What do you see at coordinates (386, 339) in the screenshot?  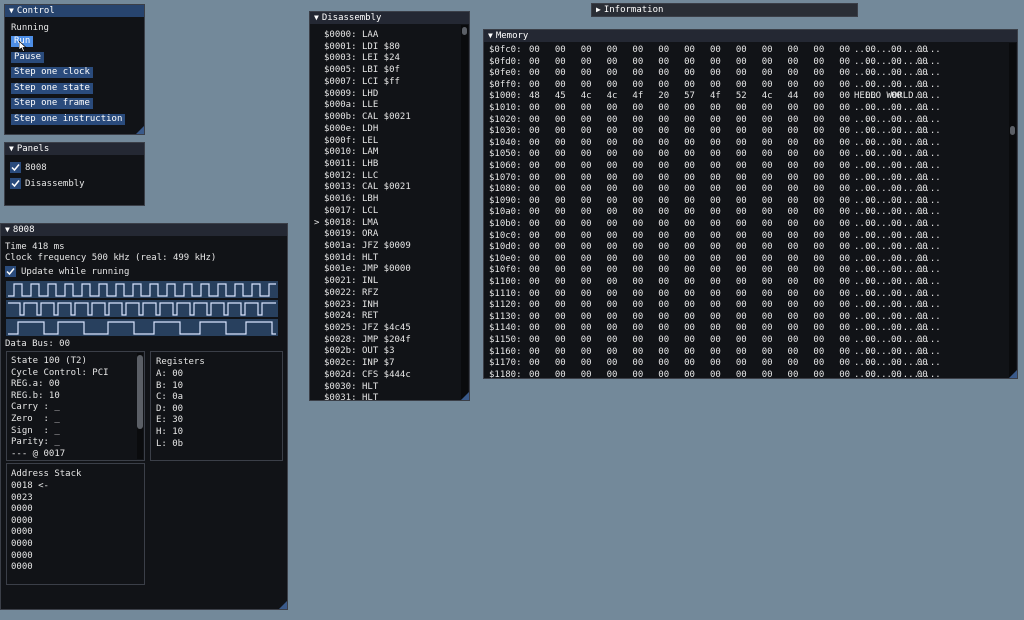 I see `disassembly-instruction: JMP $204f` at bounding box center [386, 339].